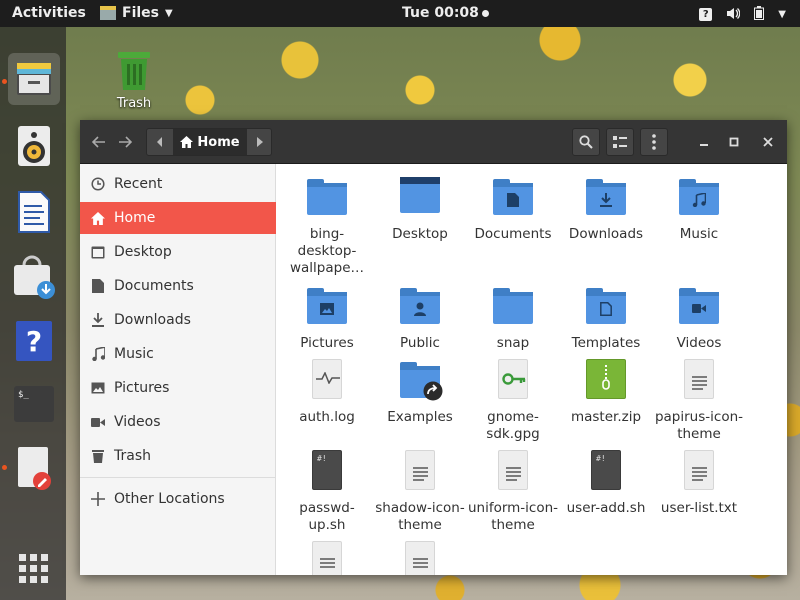  I want to click on sidebar-item-home: Home, so click(178, 218).